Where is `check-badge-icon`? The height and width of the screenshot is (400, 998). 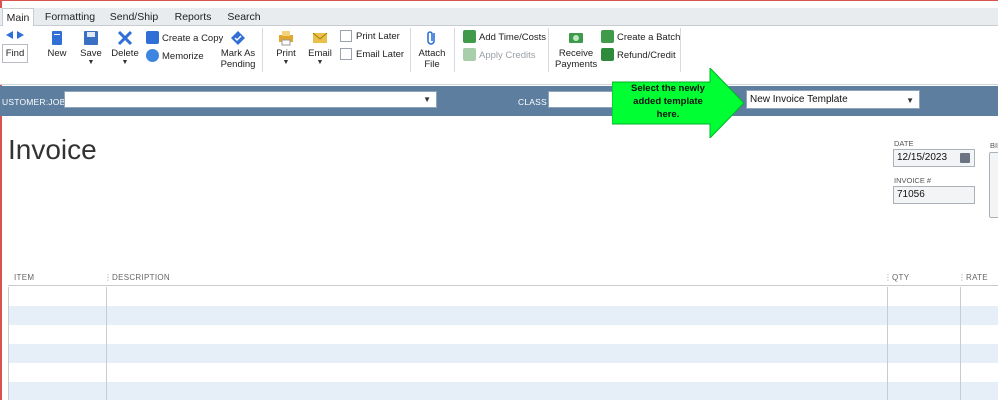 check-badge-icon is located at coordinates (238, 38).